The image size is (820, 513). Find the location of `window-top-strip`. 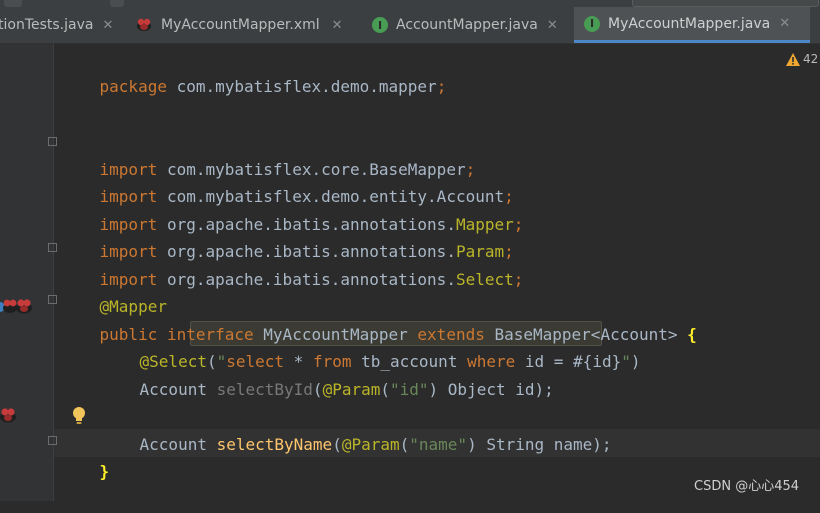

window-top-strip is located at coordinates (410, 3).